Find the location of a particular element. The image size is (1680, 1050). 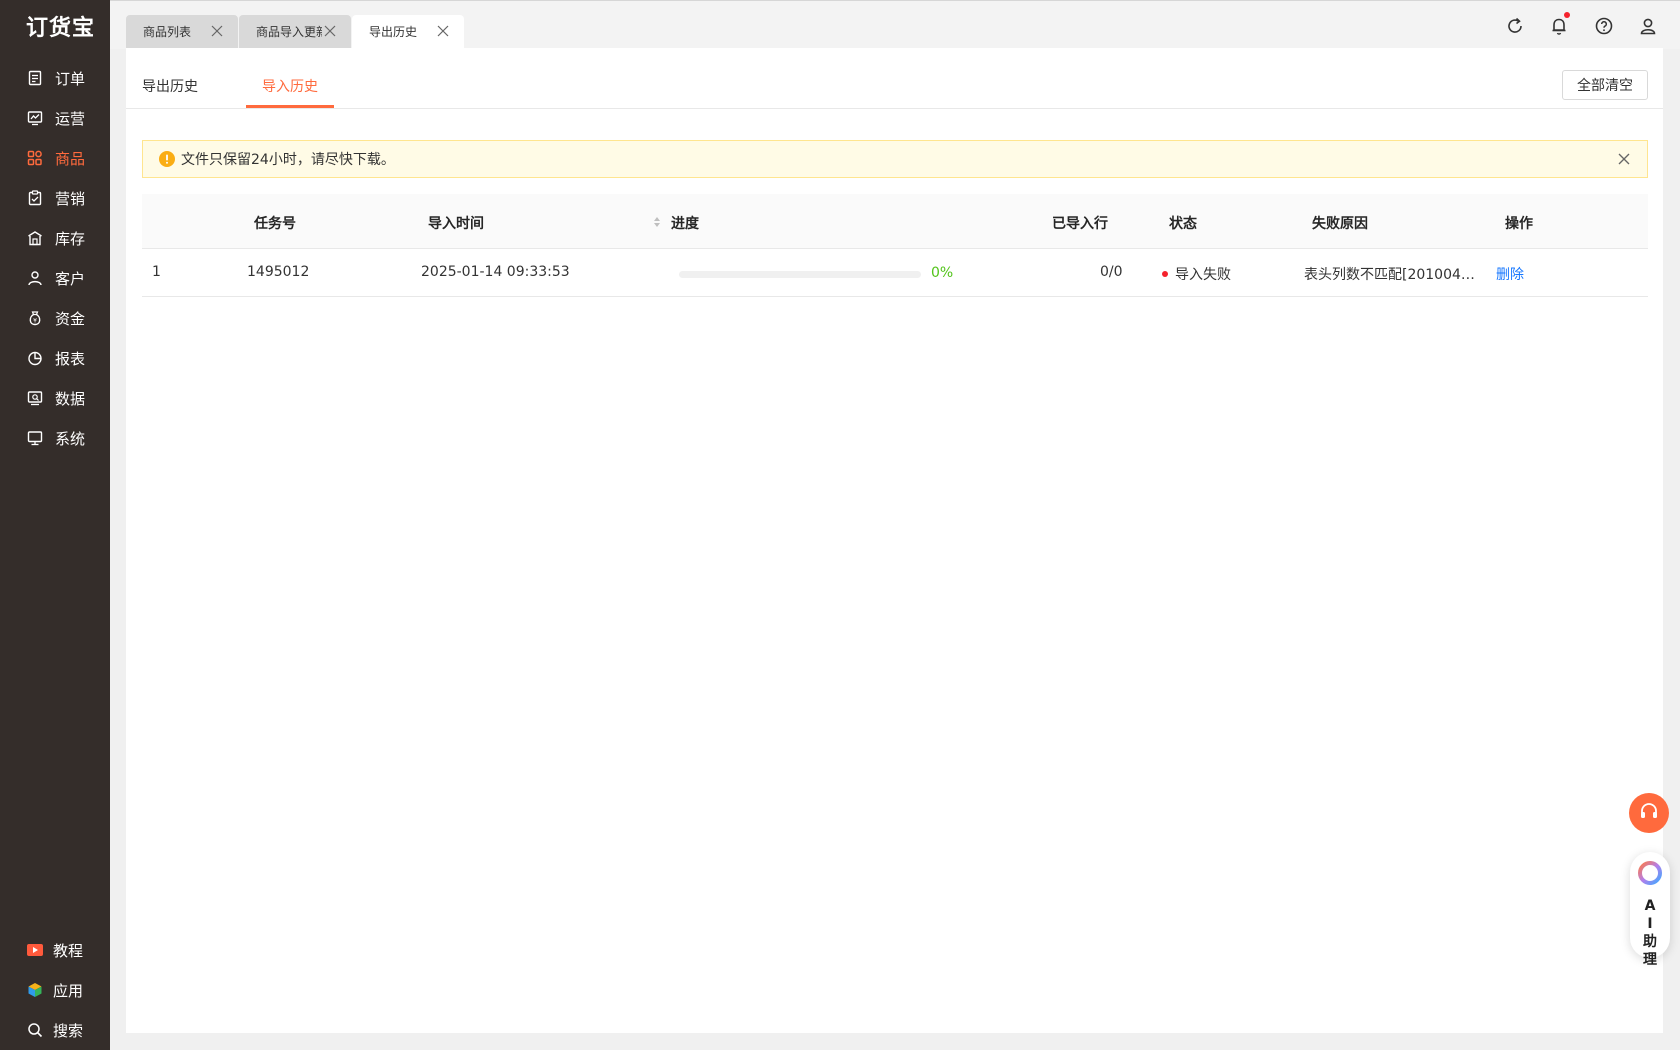

cube-icon is located at coordinates (35, 990).